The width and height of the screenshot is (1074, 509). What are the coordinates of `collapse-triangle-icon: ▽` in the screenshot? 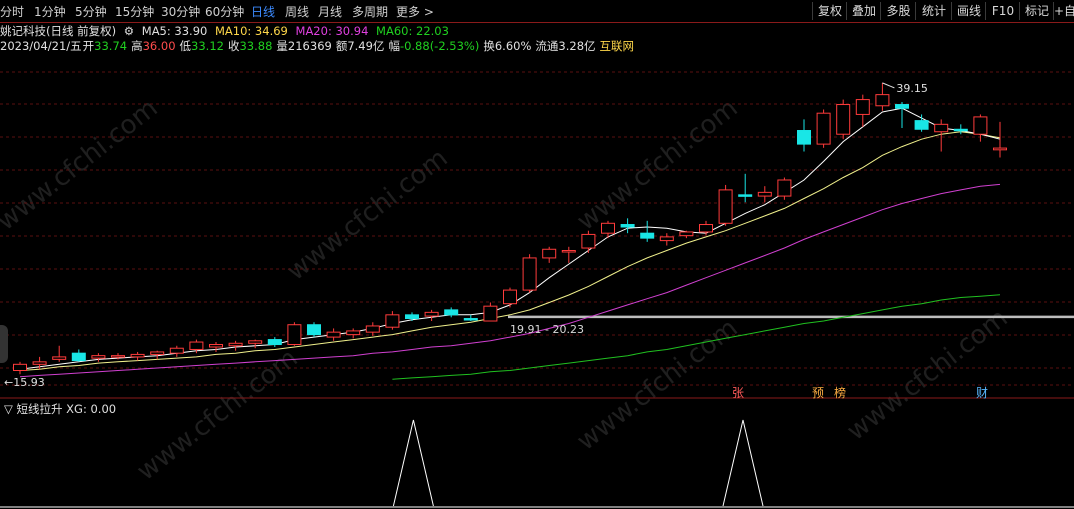 It's located at (10, 409).